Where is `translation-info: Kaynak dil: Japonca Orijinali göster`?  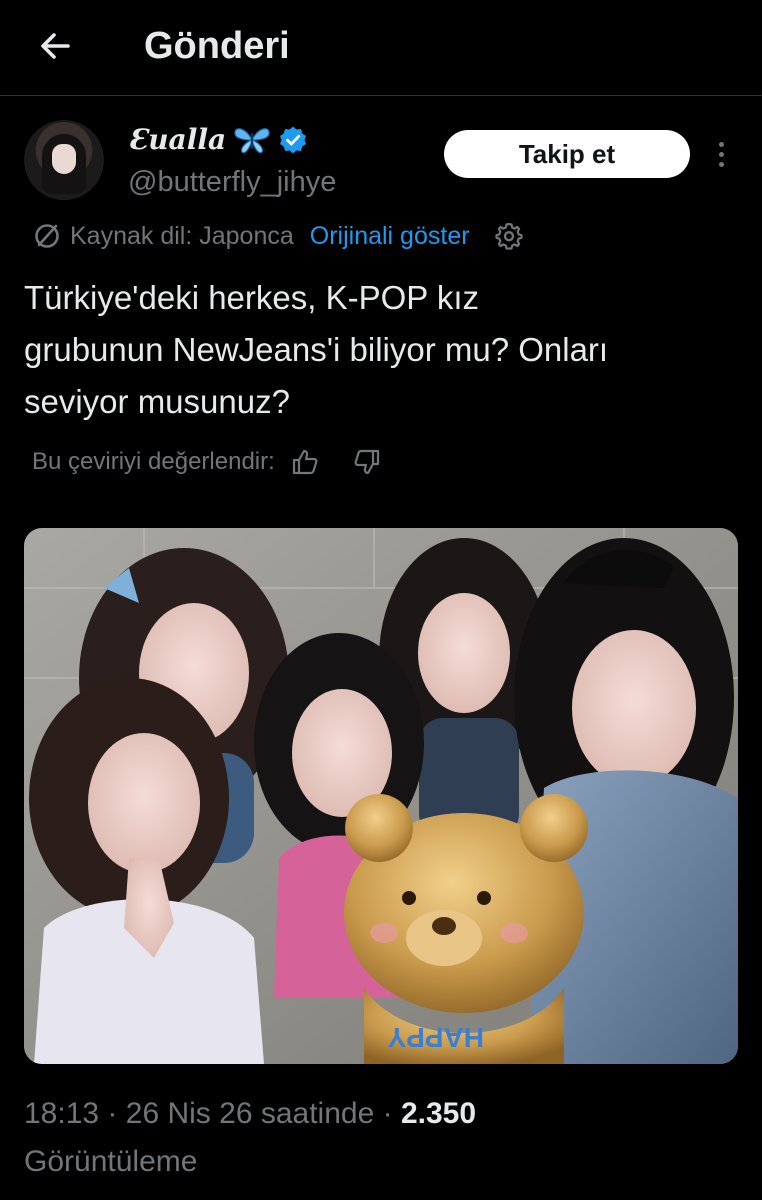 translation-info: Kaynak dil: Japonca Orijinali göster is located at coordinates (278, 236).